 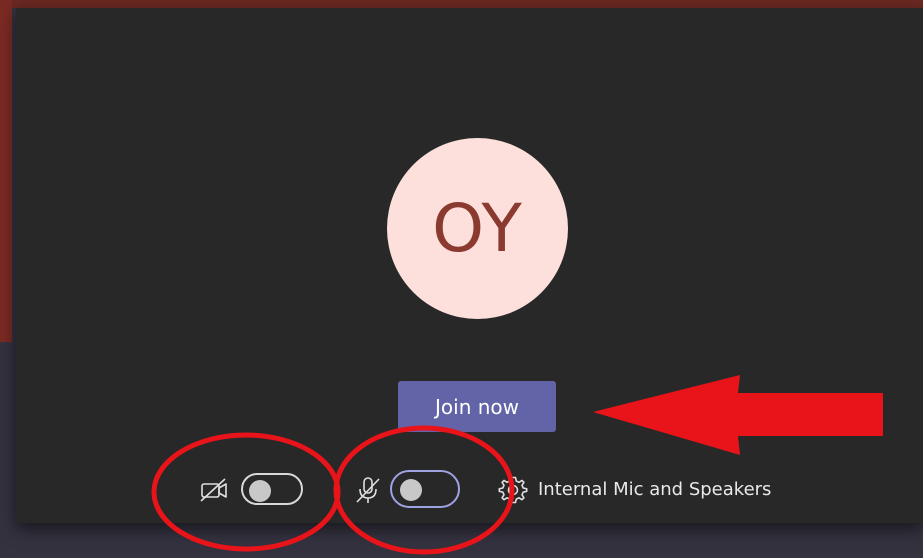 What do you see at coordinates (425, 489) in the screenshot?
I see `microphone-toggle` at bounding box center [425, 489].